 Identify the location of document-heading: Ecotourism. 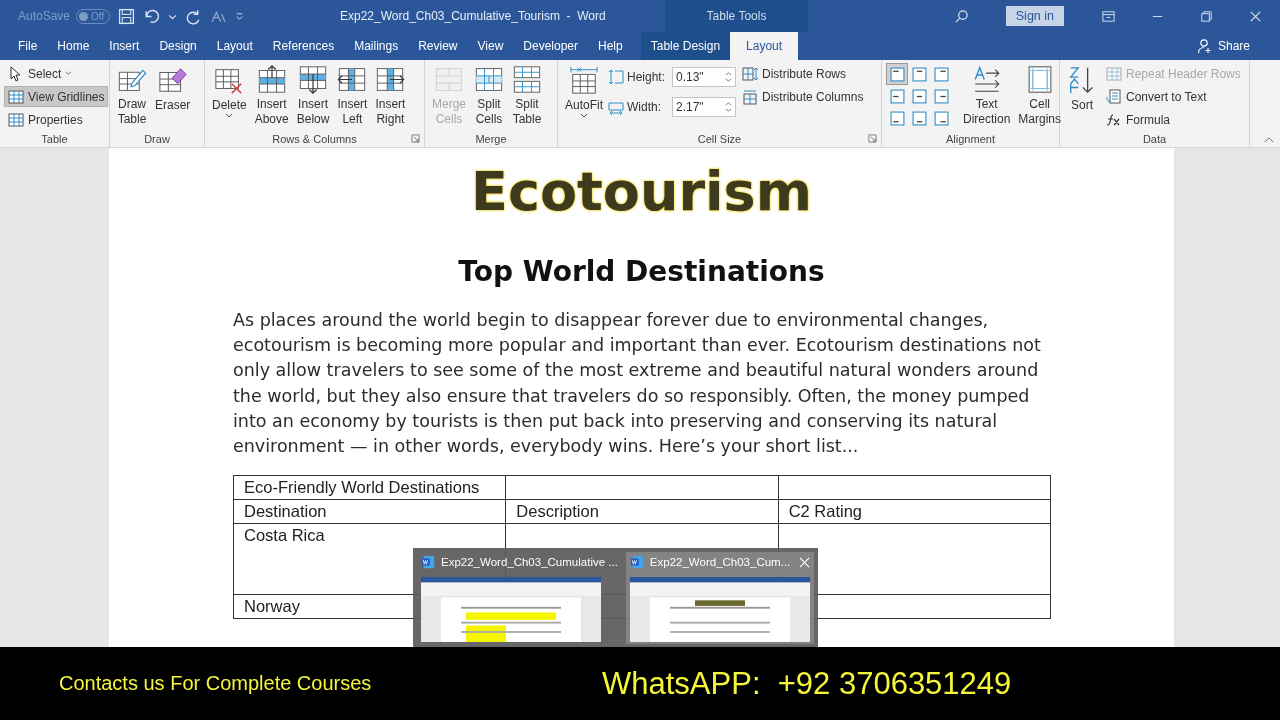
(641, 192).